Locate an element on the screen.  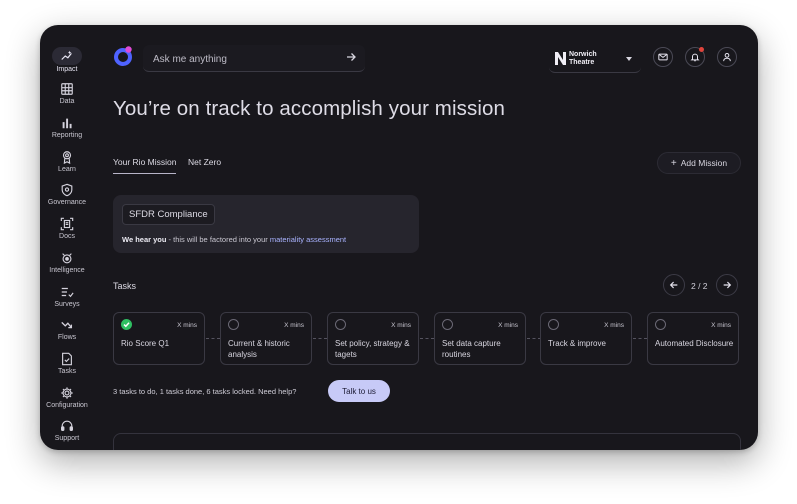
sidebar-item-label: Data is located at coordinates (67, 101).